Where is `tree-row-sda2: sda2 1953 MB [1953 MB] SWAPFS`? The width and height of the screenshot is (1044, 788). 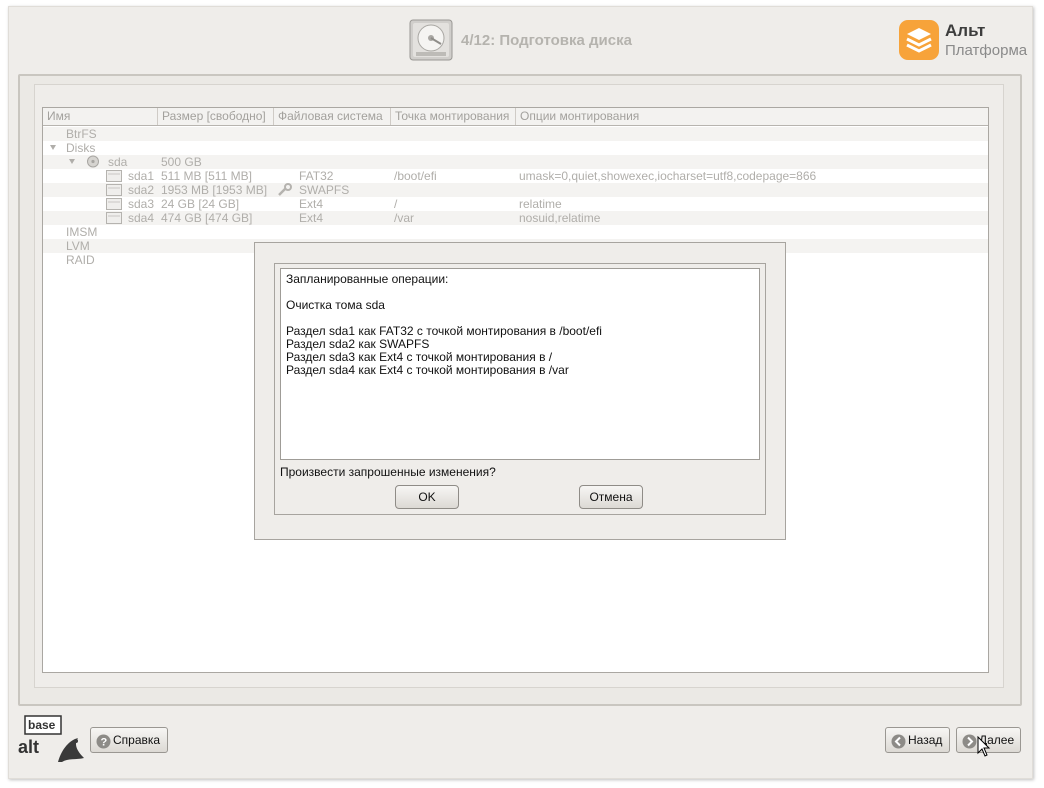 tree-row-sda2: sda2 1953 MB [1953 MB] SWAPFS is located at coordinates (515, 190).